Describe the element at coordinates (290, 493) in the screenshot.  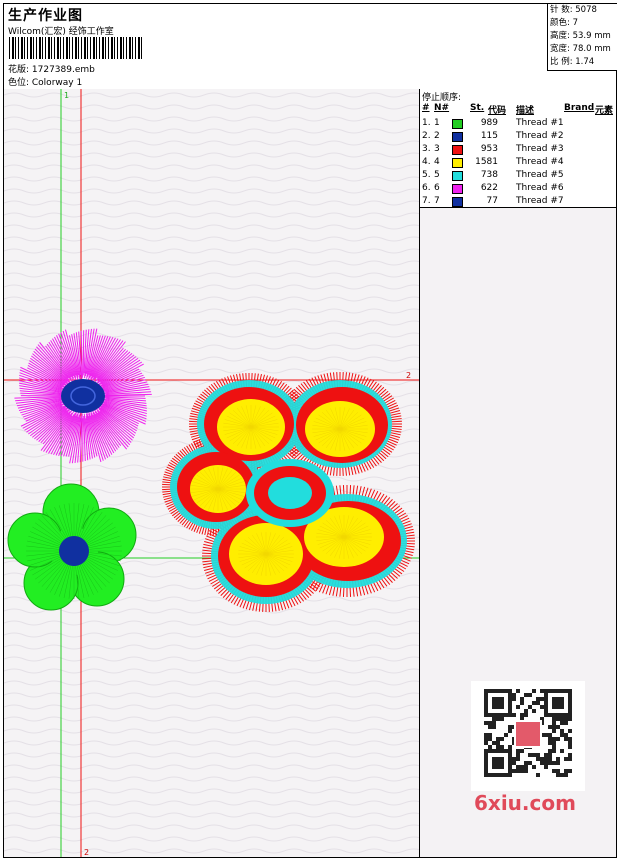
I see `large-flower-center` at that location.